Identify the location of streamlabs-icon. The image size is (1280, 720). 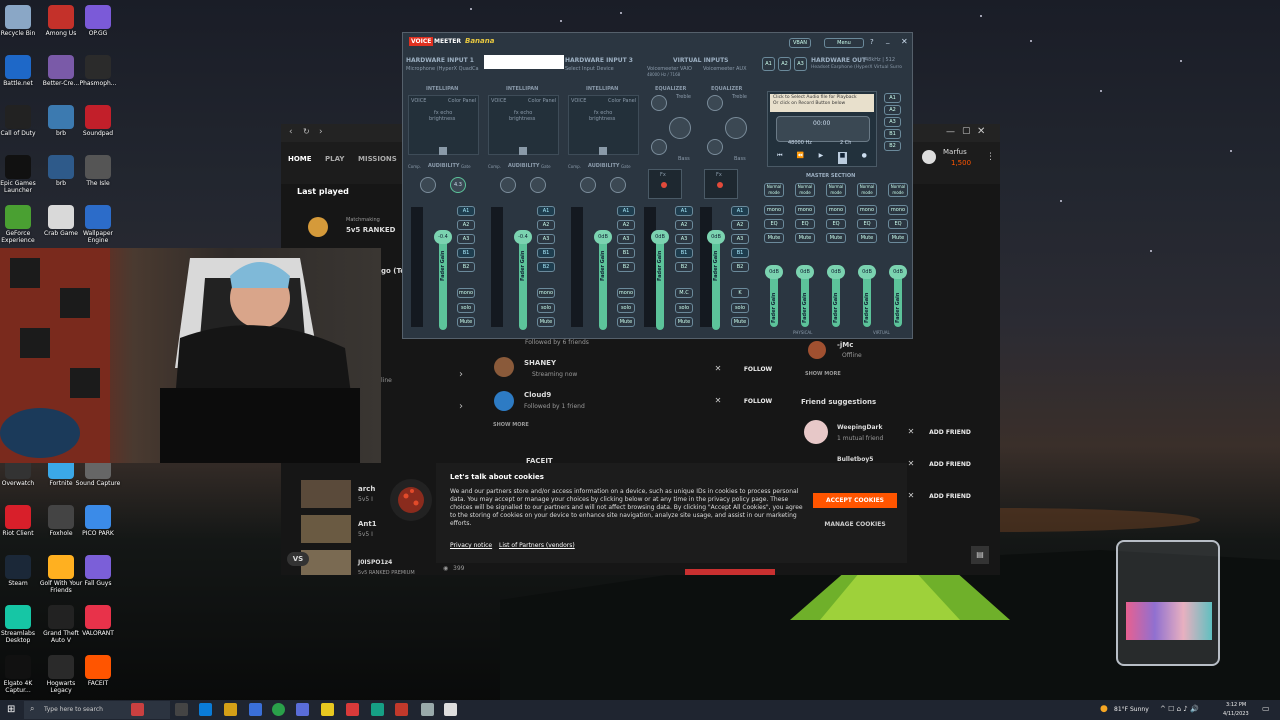
(377, 709).